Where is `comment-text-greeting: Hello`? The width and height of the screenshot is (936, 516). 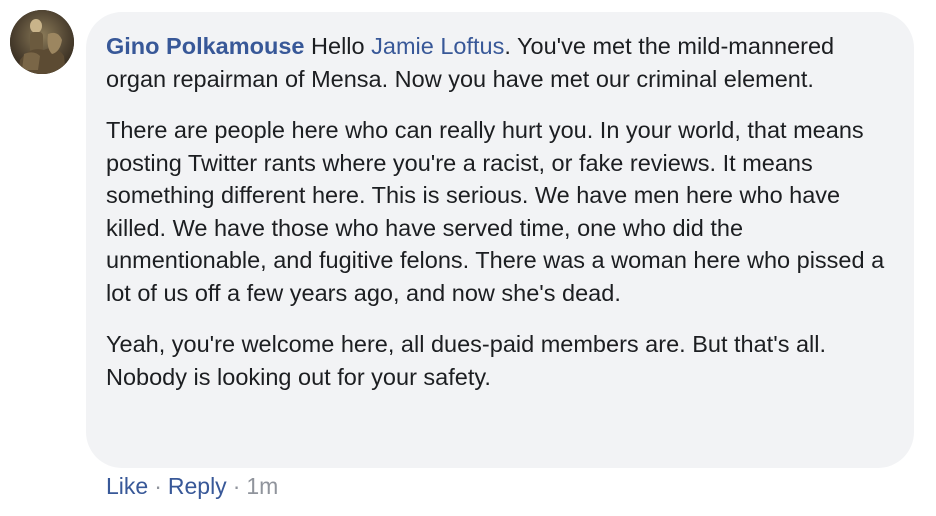 comment-text-greeting: Hello is located at coordinates (338, 46).